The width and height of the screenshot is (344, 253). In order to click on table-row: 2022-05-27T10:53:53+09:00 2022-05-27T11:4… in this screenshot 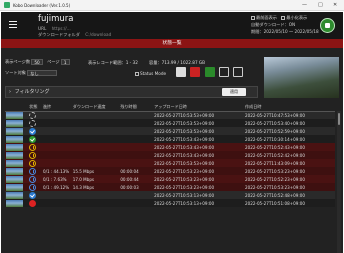, I will do `click(170, 163)`.